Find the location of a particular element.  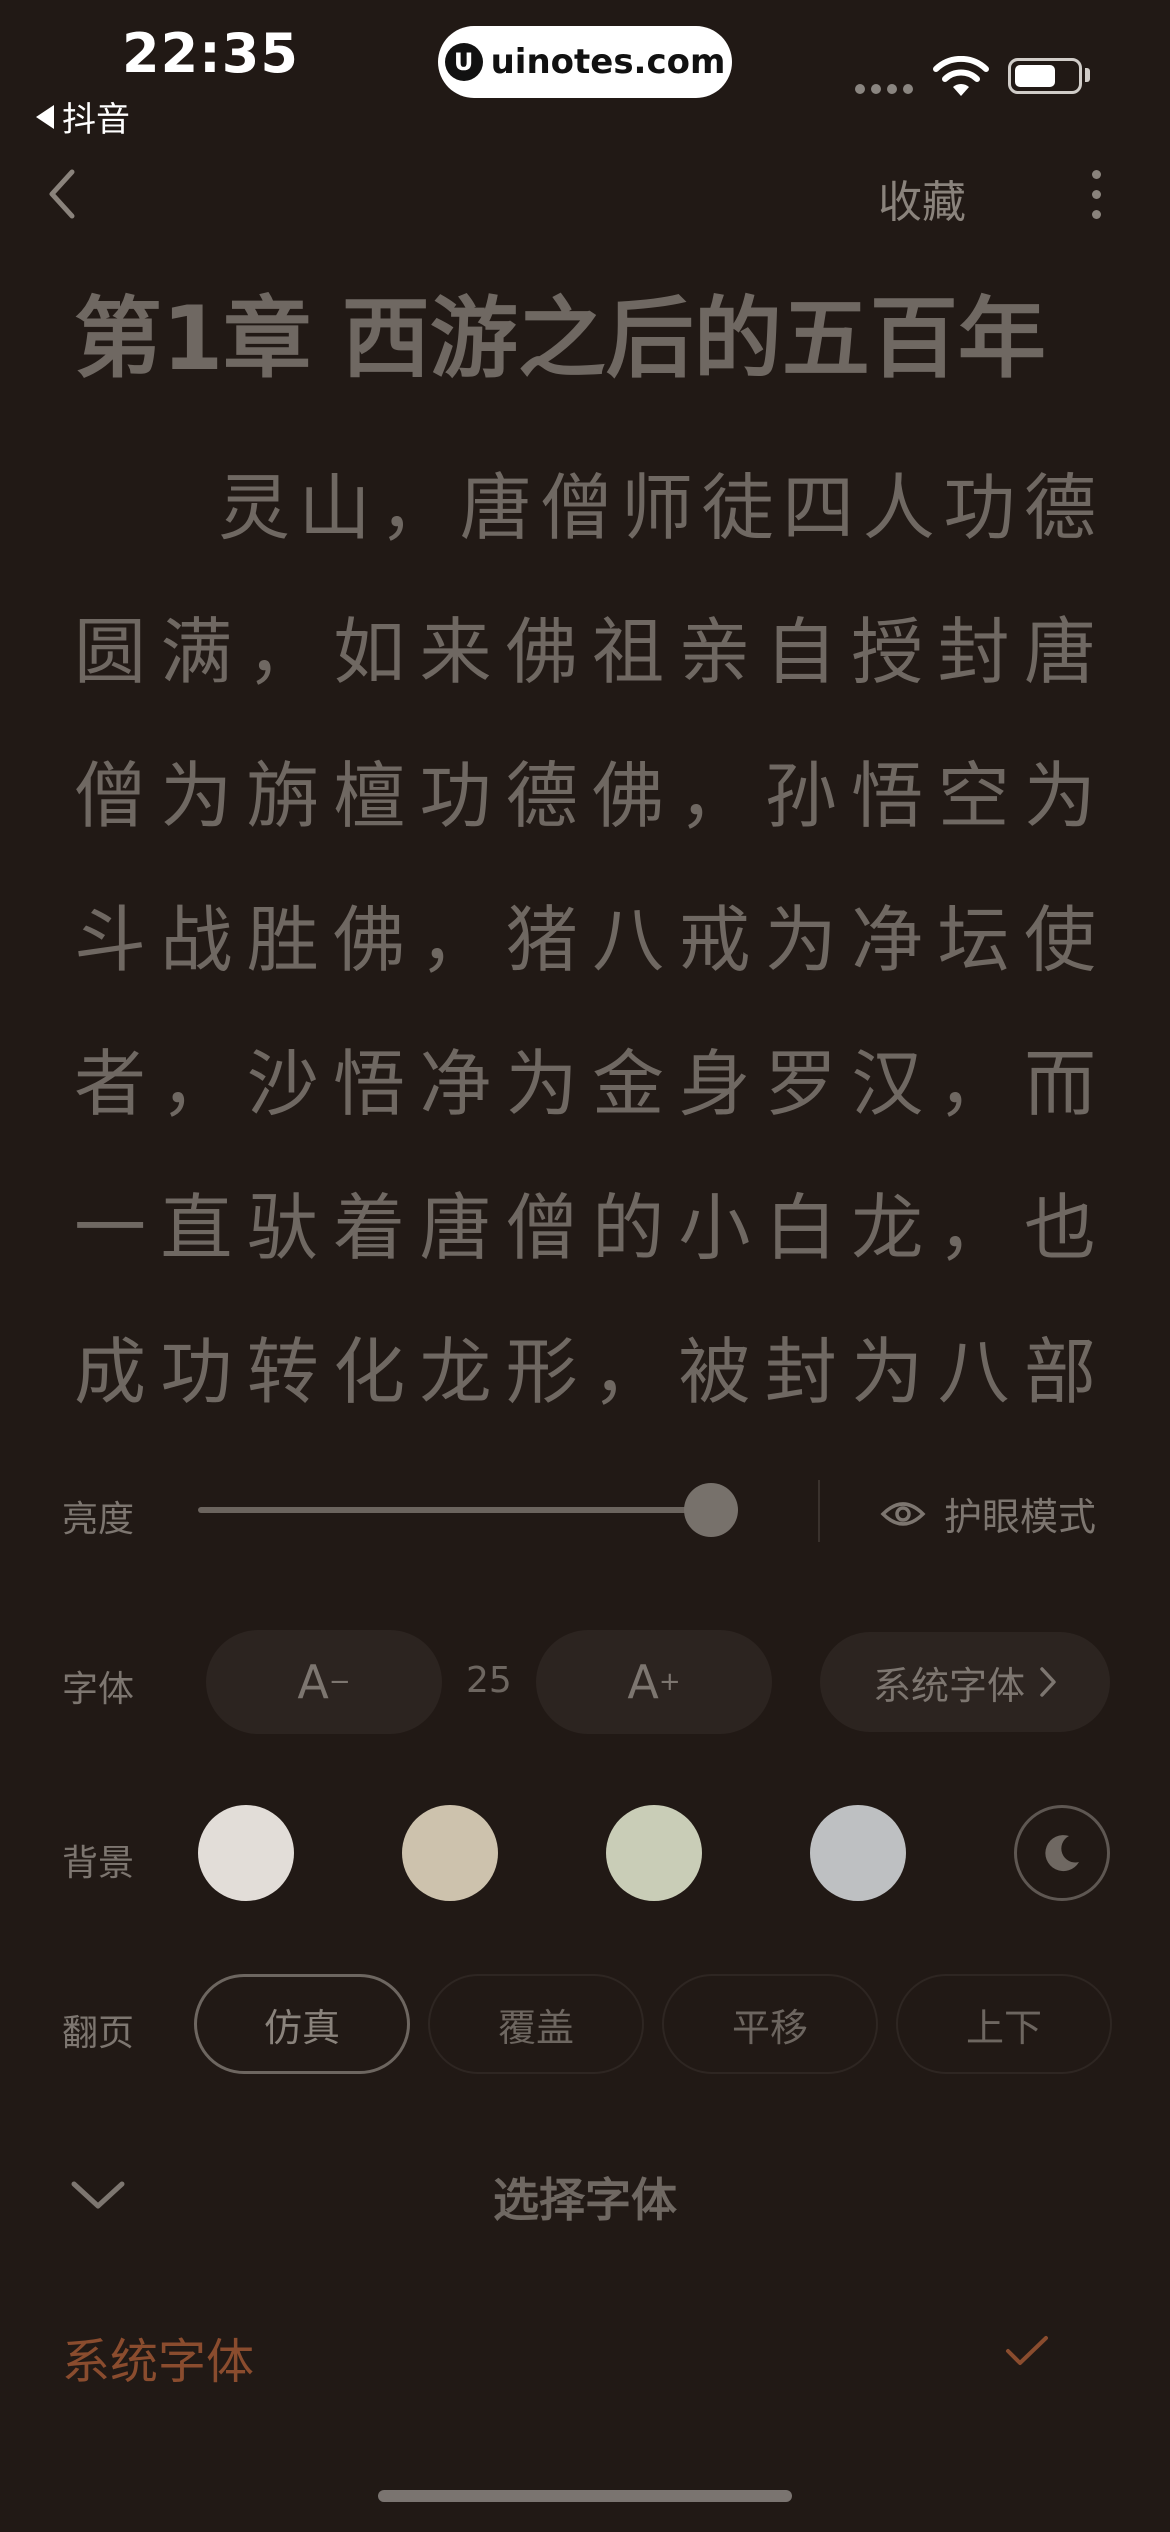

moon-icon is located at coordinates (1062, 1853).